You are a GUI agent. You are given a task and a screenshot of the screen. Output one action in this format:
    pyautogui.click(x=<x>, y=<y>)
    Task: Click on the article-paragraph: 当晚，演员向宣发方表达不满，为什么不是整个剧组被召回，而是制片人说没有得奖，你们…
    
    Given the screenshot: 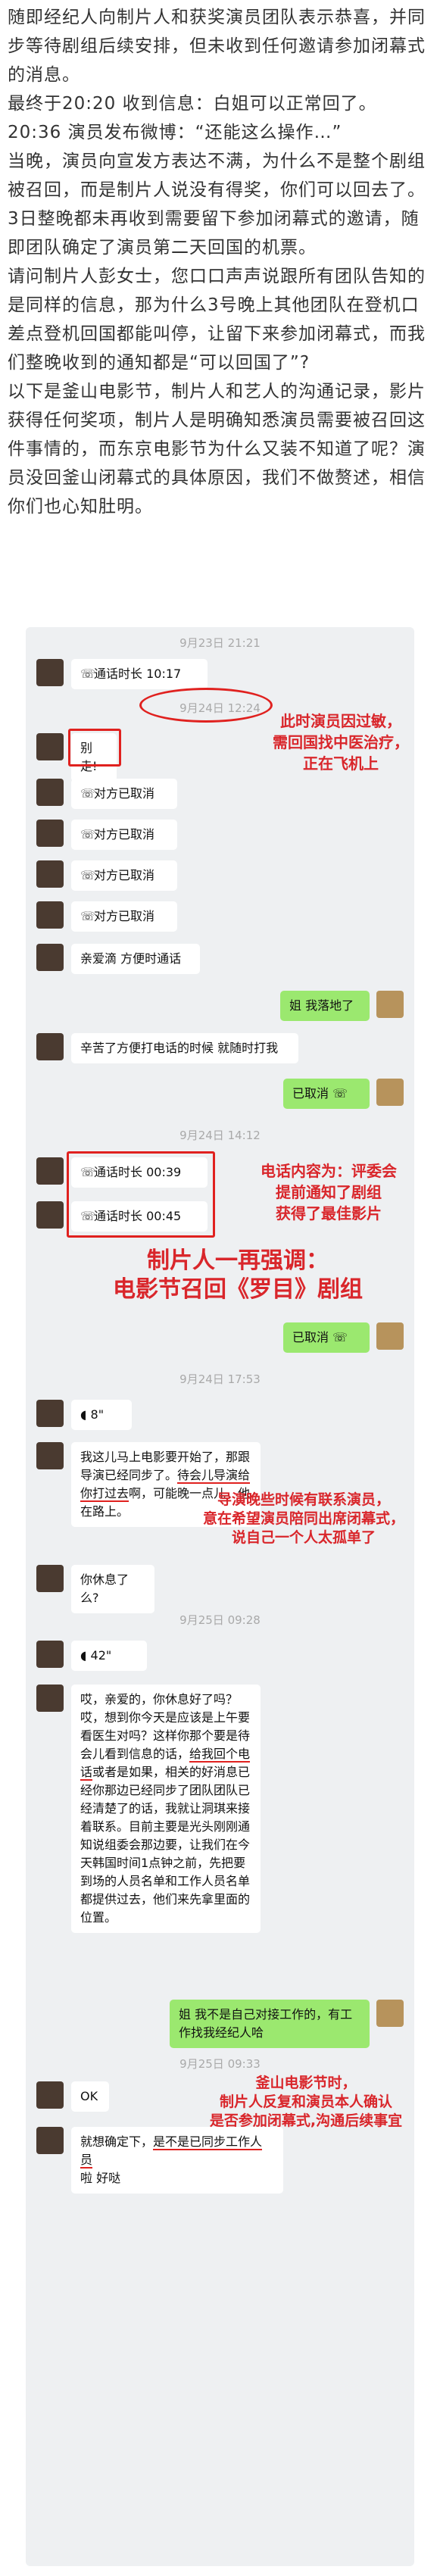 What is the action you would take?
    pyautogui.click(x=217, y=176)
    